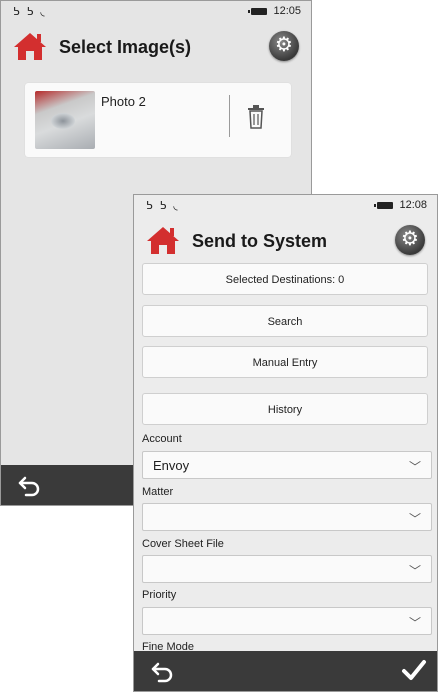 This screenshot has width=438, height=692. What do you see at coordinates (171, 465) in the screenshot?
I see `account-value: Envoy` at bounding box center [171, 465].